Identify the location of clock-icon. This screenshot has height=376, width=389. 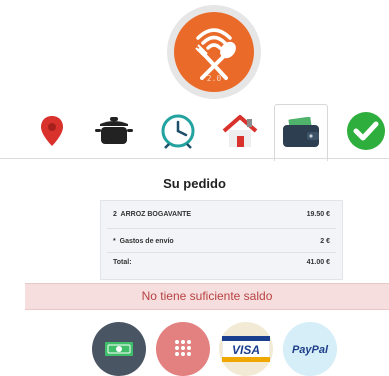
(178, 131).